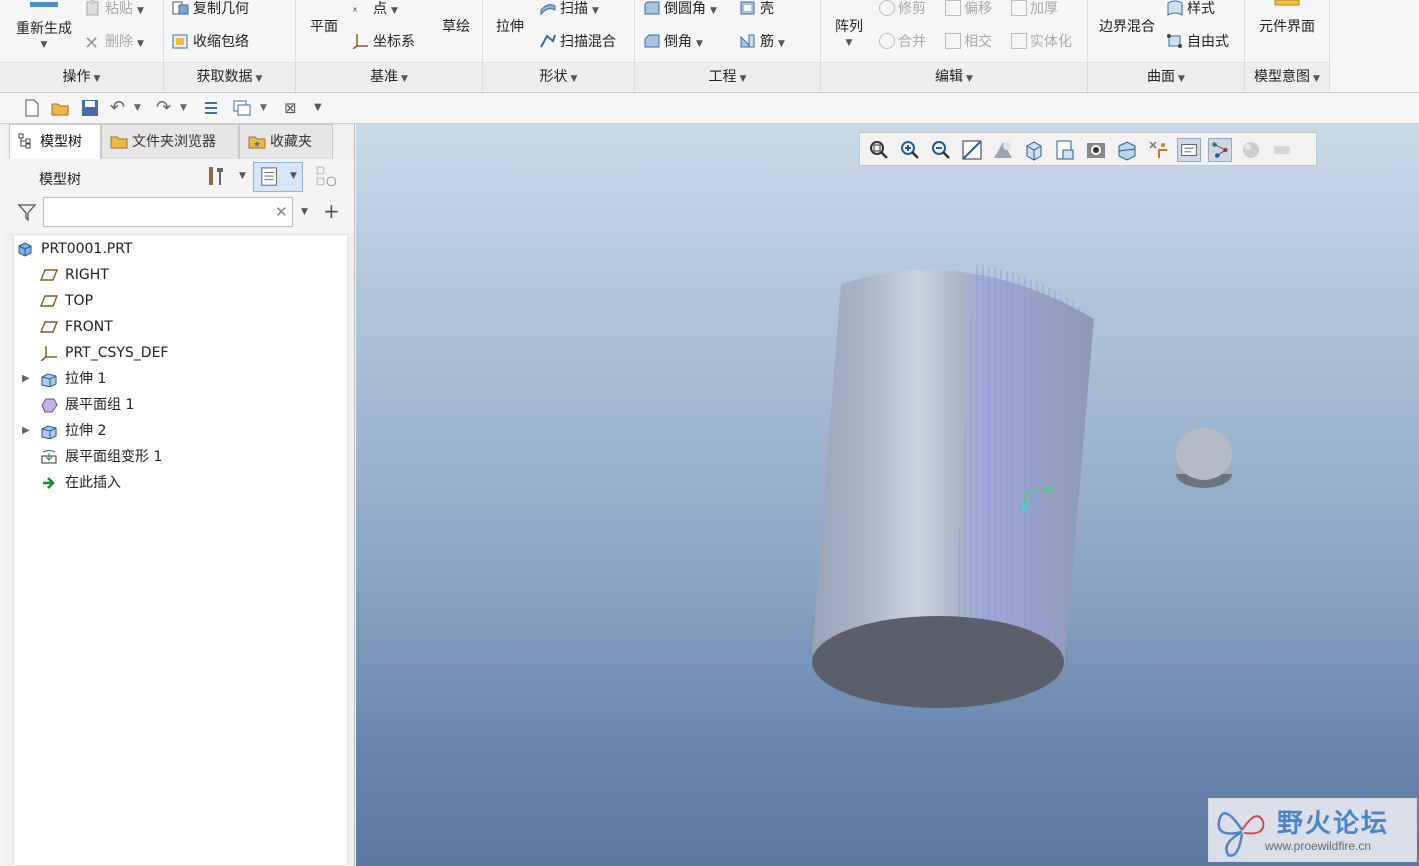 The width and height of the screenshot is (1419, 866). I want to click on clear-filter-icon: ✕, so click(281, 212).